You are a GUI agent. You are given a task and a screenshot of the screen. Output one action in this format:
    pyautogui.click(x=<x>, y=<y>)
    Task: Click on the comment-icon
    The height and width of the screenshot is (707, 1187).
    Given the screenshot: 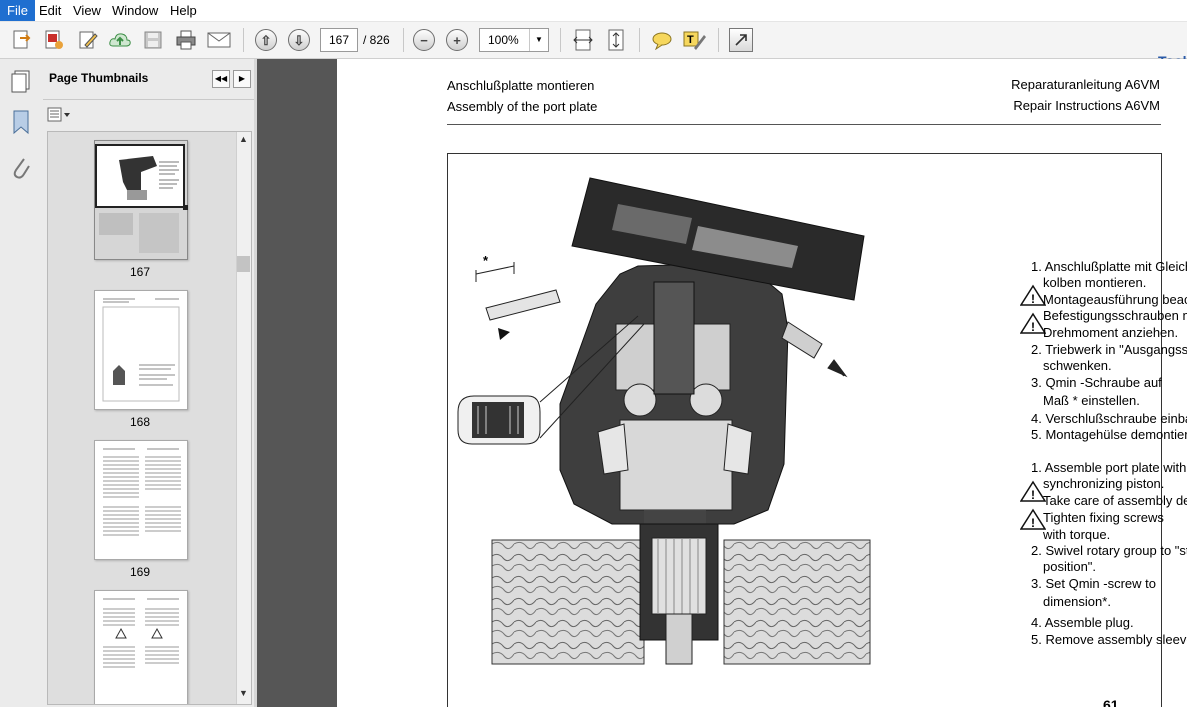 What is the action you would take?
    pyautogui.click(x=662, y=40)
    